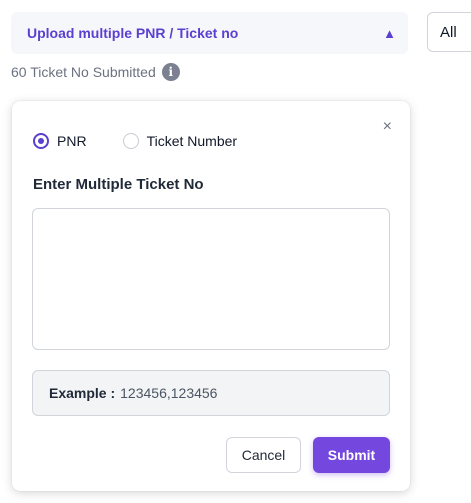 This screenshot has width=471, height=503. What do you see at coordinates (389, 33) in the screenshot?
I see `caret-up-icon: ▲` at bounding box center [389, 33].